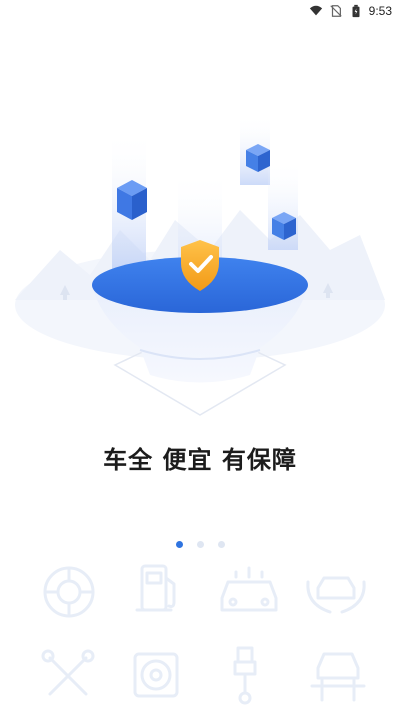 The height and width of the screenshot is (714, 400). What do you see at coordinates (249, 589) in the screenshot?
I see `car-wash-icon` at bounding box center [249, 589].